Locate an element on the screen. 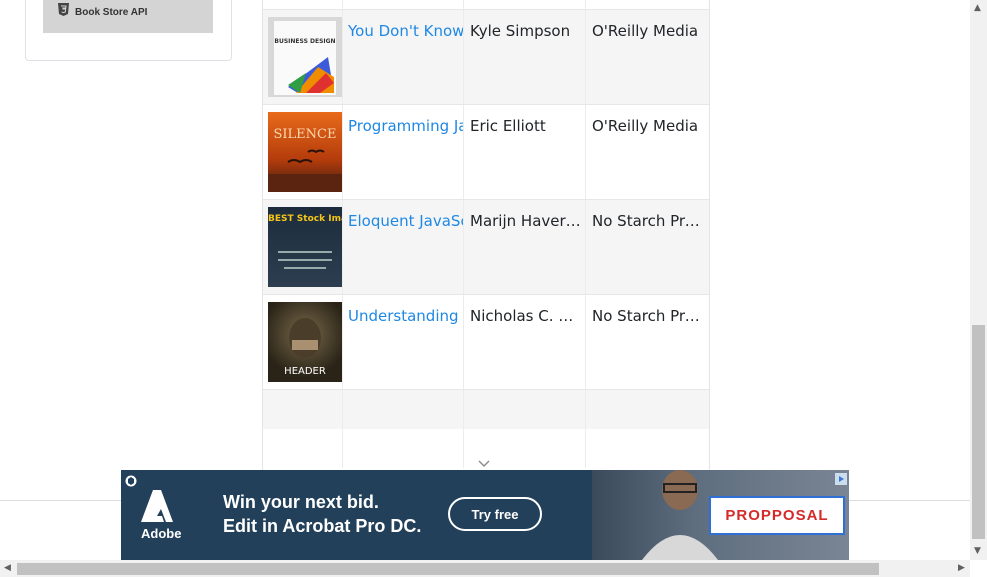 The height and width of the screenshot is (577, 987). book-title-link: Eloquent JavaScript is located at coordinates (405, 221).